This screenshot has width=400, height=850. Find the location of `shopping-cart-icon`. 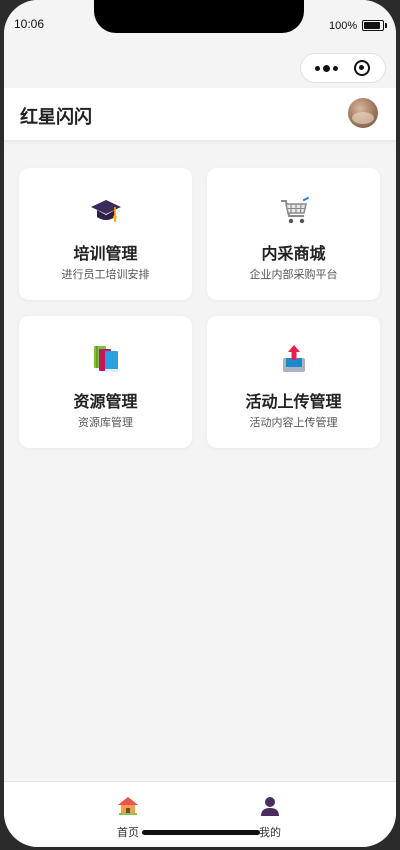

shopping-cart-icon is located at coordinates (295, 210).